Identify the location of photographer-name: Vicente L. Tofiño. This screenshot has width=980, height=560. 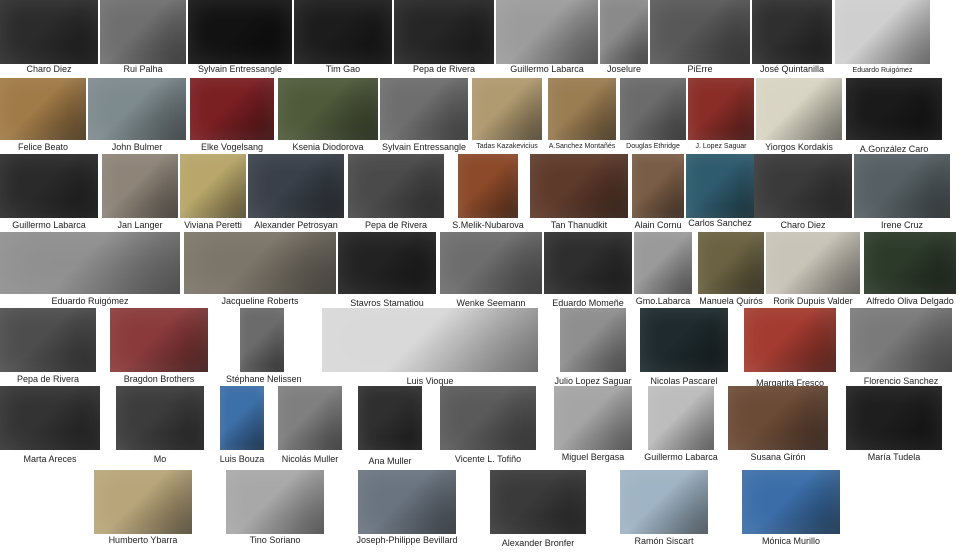
(488, 459).